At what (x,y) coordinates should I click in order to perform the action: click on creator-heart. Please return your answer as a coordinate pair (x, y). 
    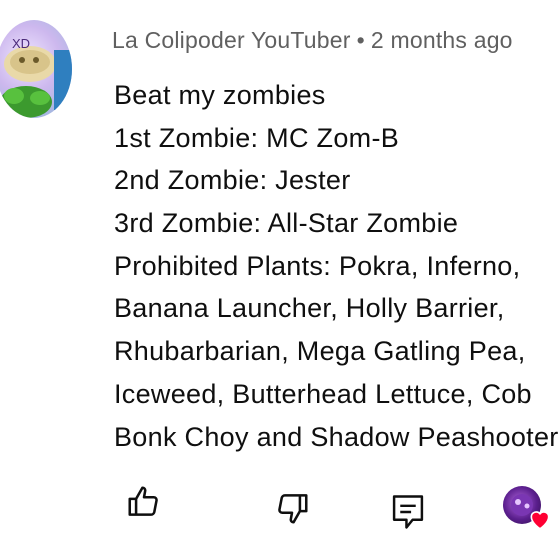
    Looking at the image, I should click on (529, 508).